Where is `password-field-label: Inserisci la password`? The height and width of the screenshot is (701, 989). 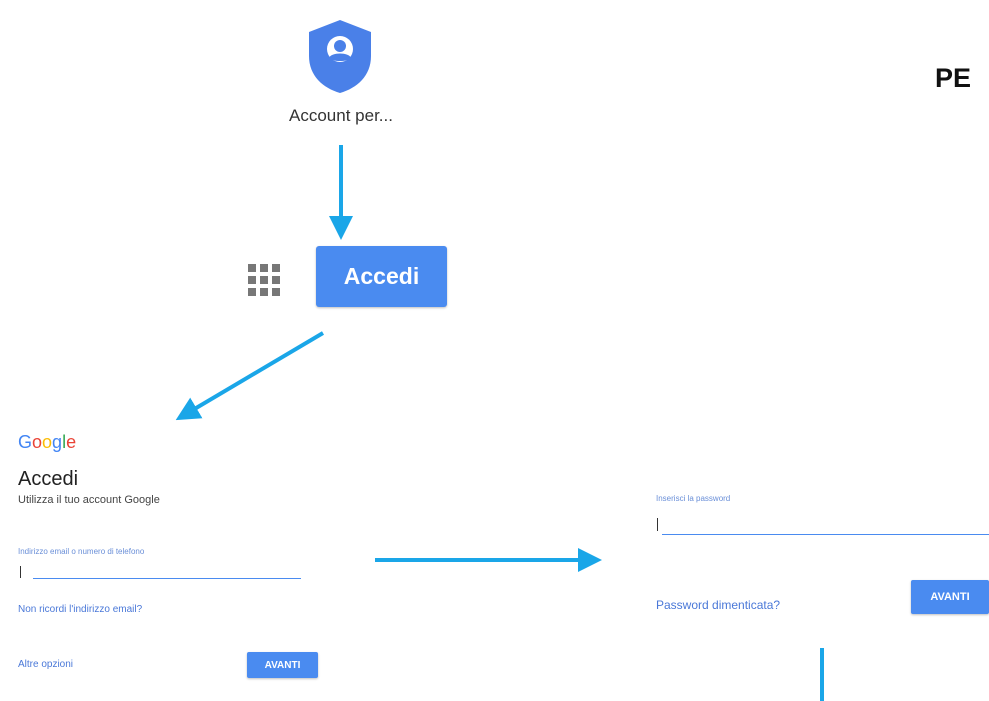 password-field-label: Inserisci la password is located at coordinates (693, 498).